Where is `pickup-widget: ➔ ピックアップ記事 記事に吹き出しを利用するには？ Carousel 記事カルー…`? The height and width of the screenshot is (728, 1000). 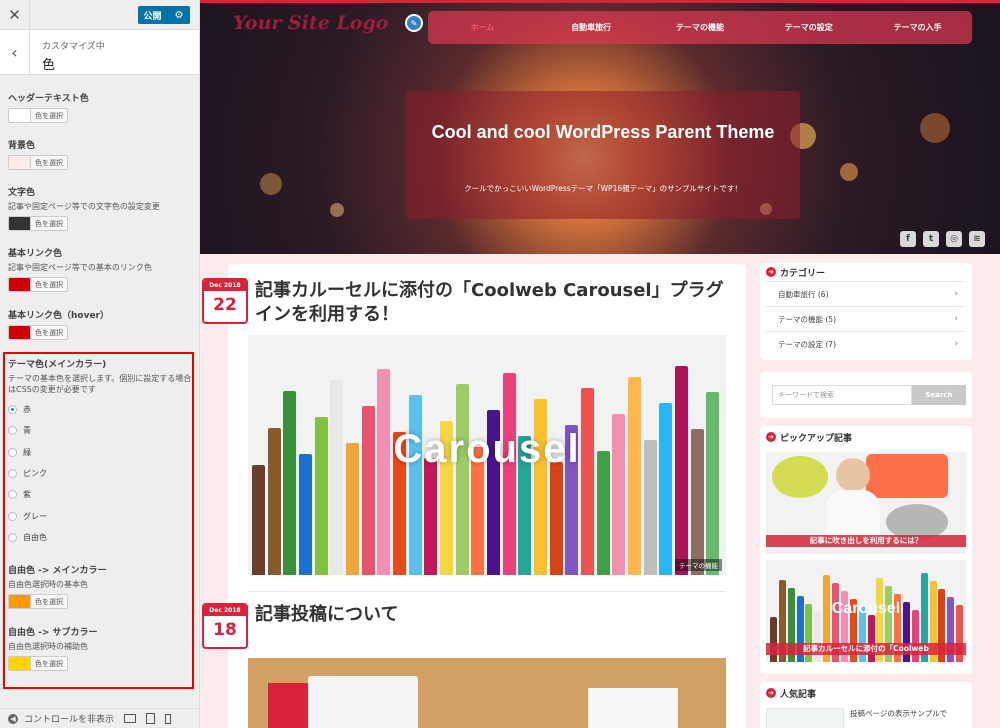
pickup-widget: ➔ ピックアップ記事 記事に吹き出しを利用するには？ Carousel 記事カルー… is located at coordinates (866, 550).